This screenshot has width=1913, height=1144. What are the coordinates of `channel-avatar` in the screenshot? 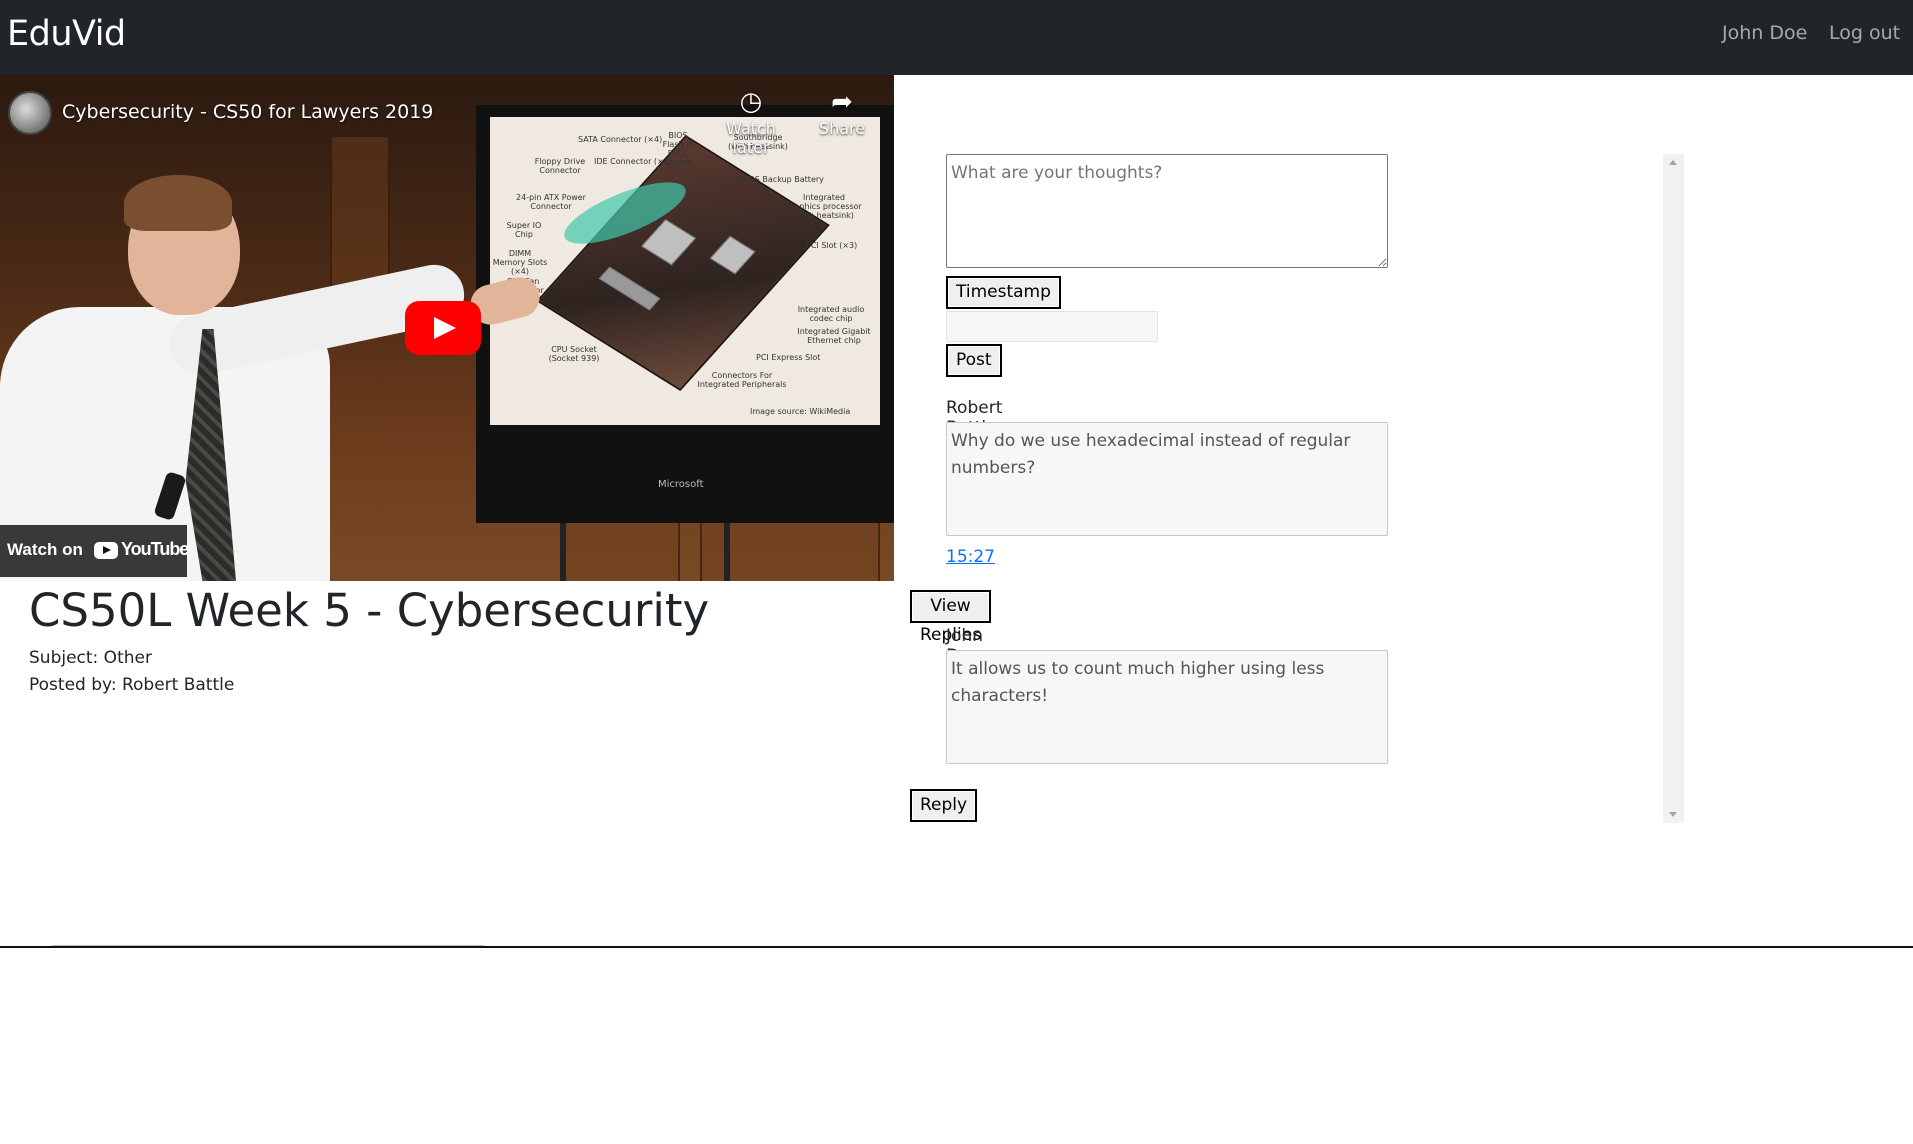 It's located at (30, 113).